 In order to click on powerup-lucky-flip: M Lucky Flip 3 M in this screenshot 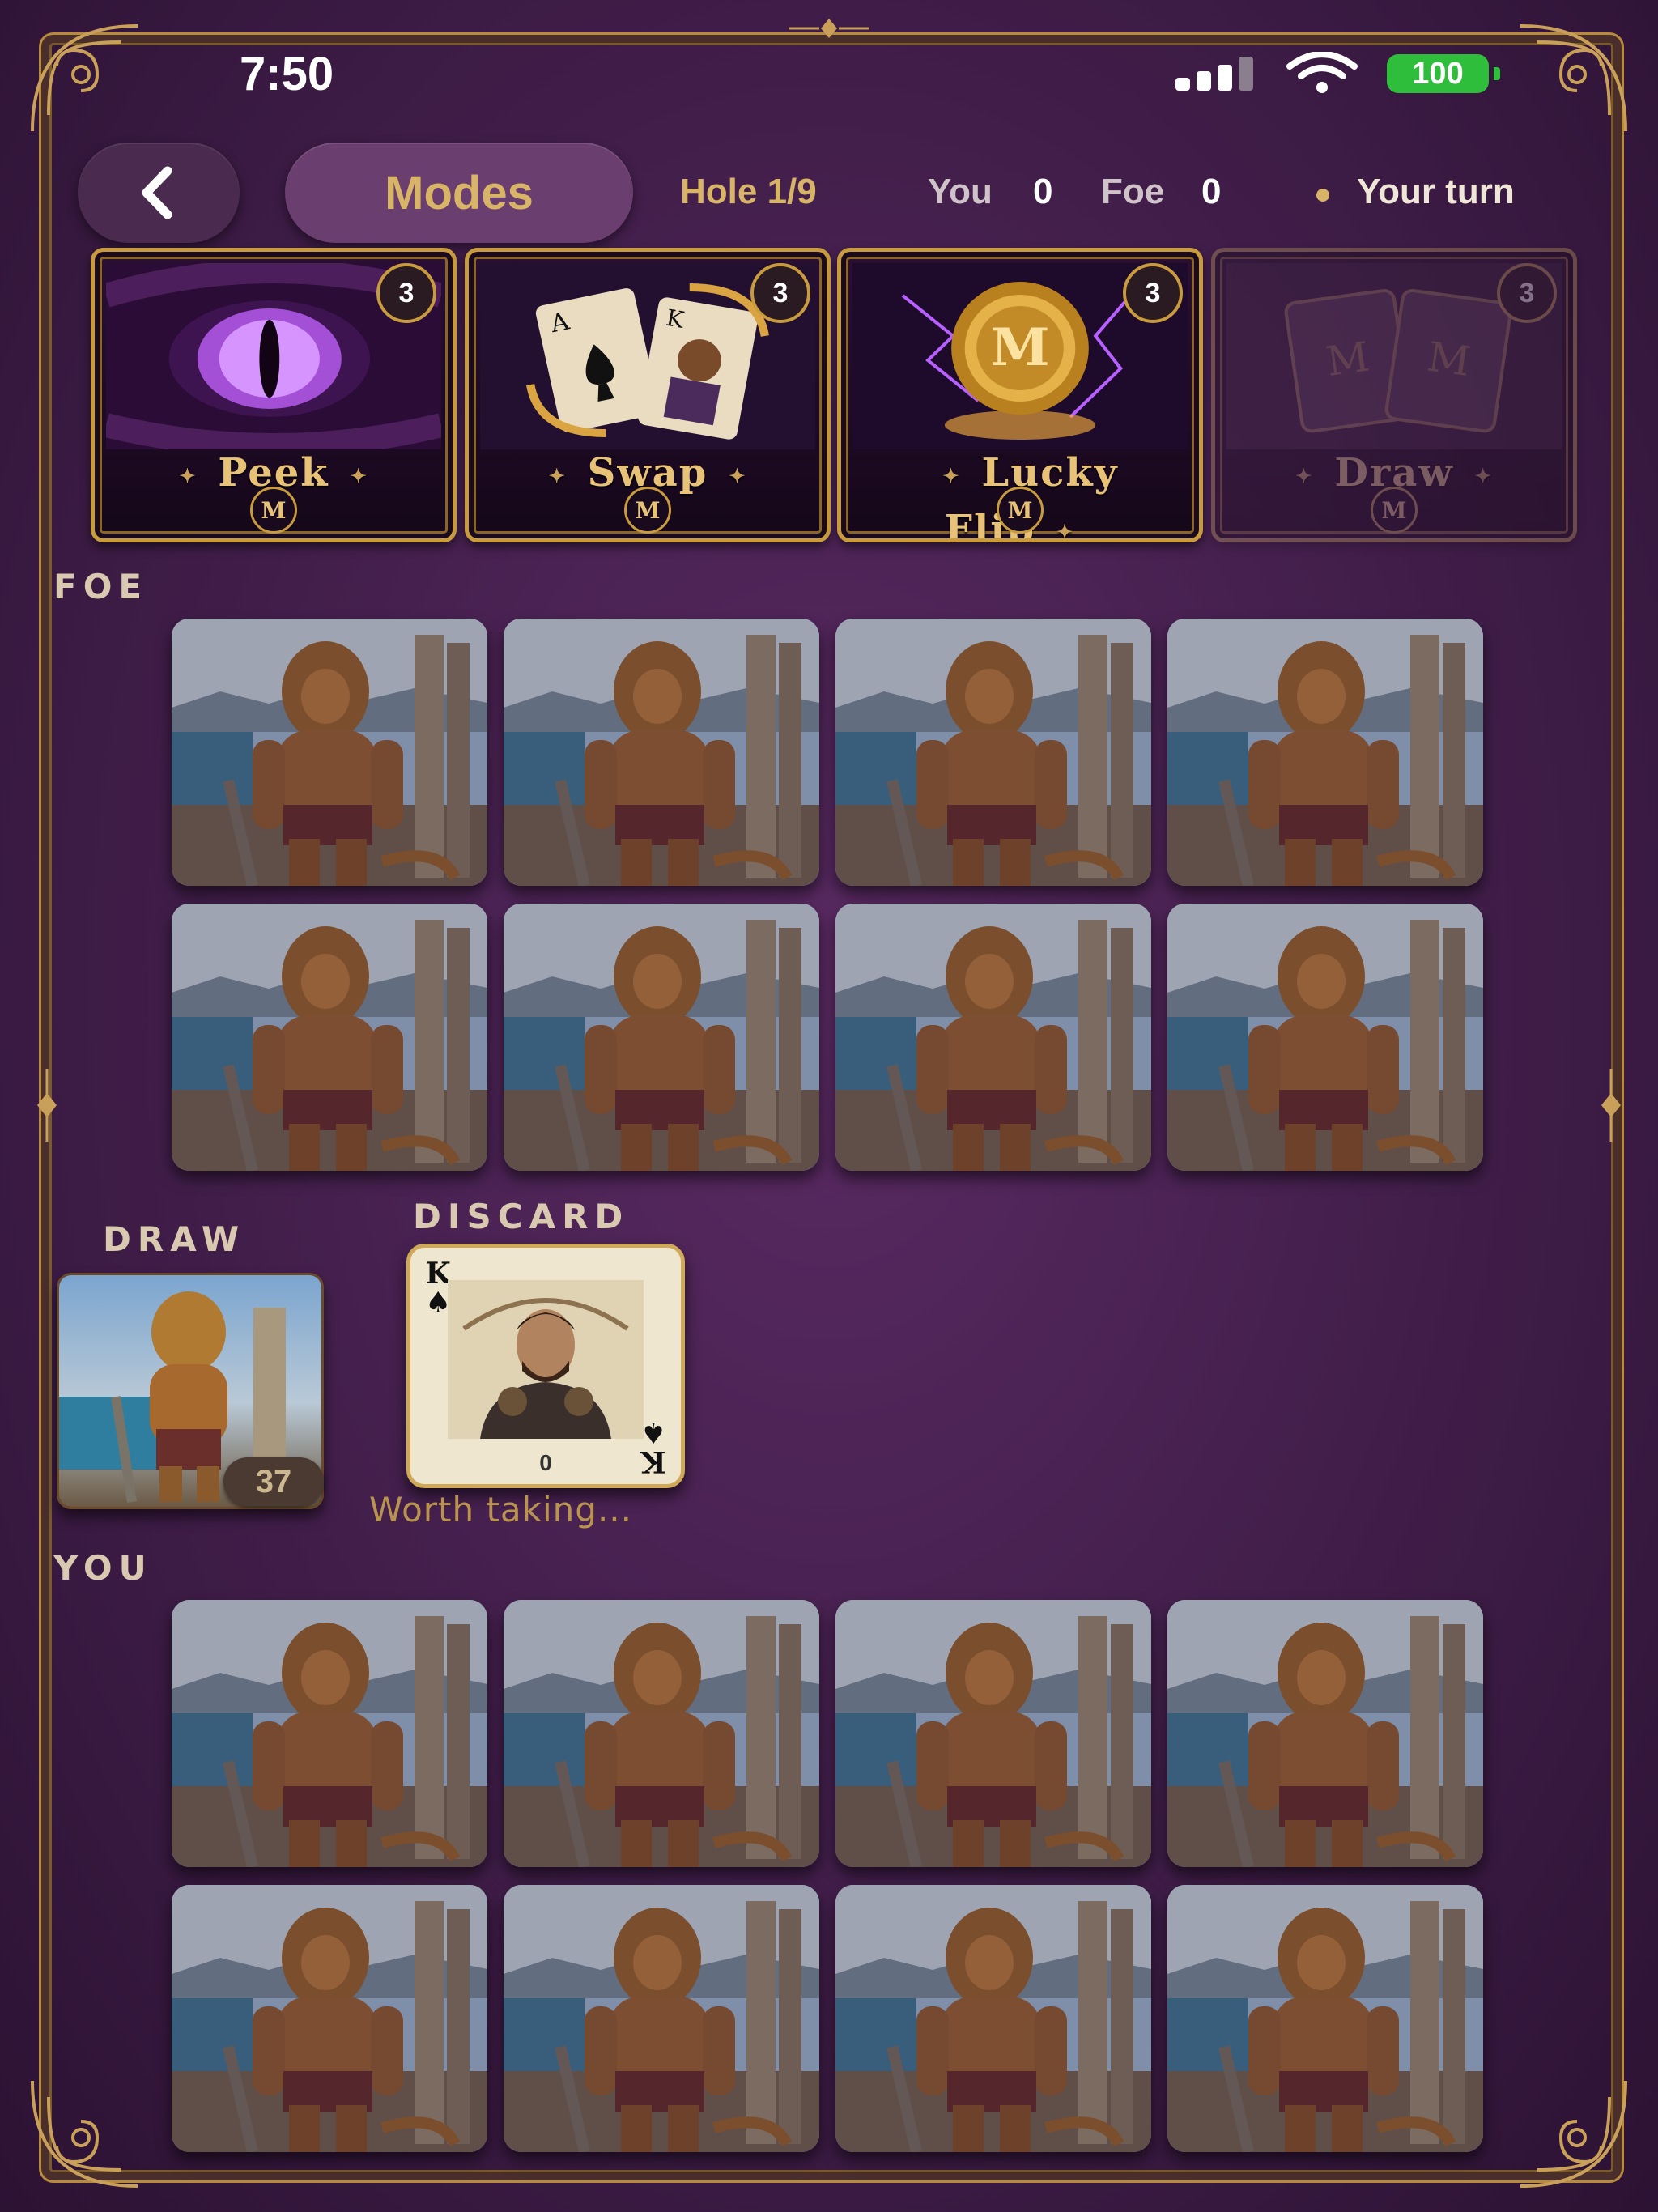, I will do `click(1020, 395)`.